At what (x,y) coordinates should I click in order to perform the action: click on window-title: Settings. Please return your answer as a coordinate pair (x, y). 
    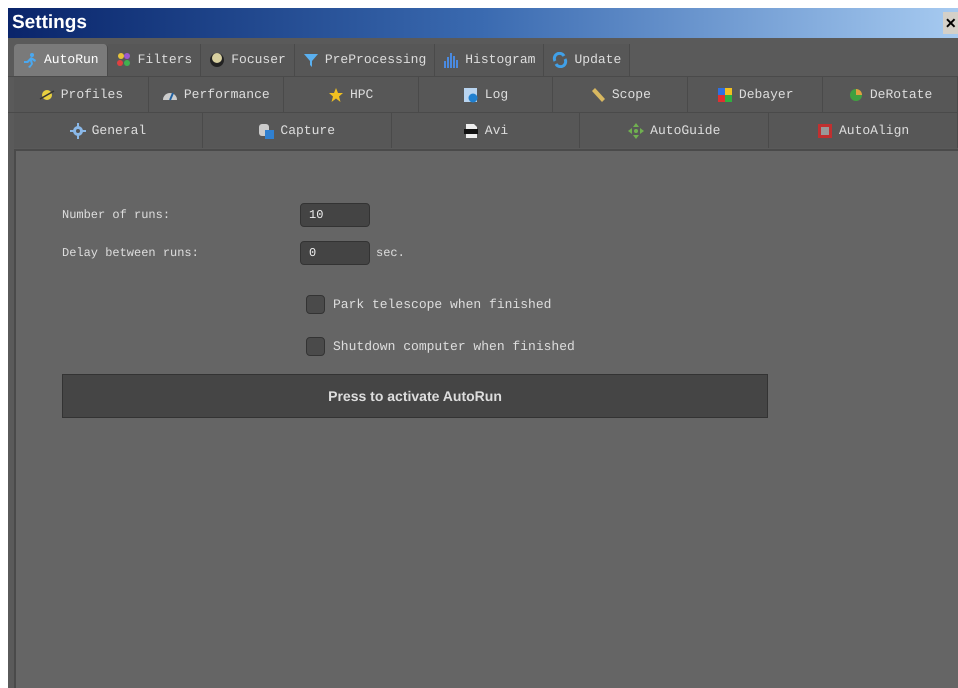
    Looking at the image, I should click on (49, 22).